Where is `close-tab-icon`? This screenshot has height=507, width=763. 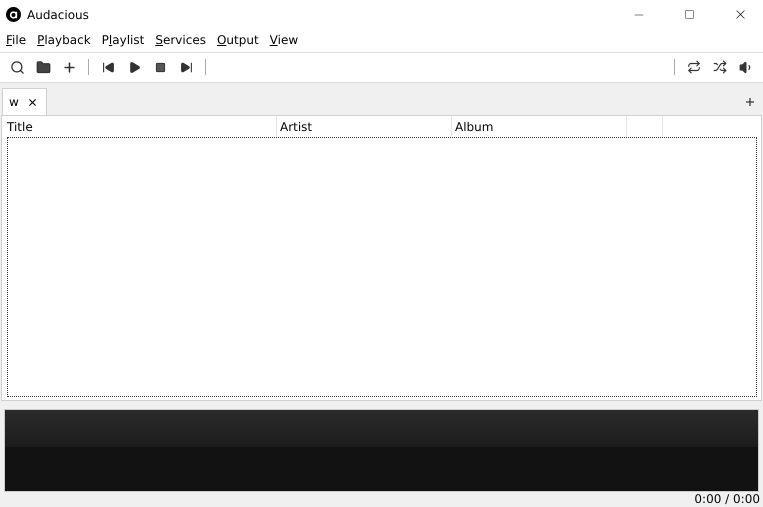 close-tab-icon is located at coordinates (32, 102).